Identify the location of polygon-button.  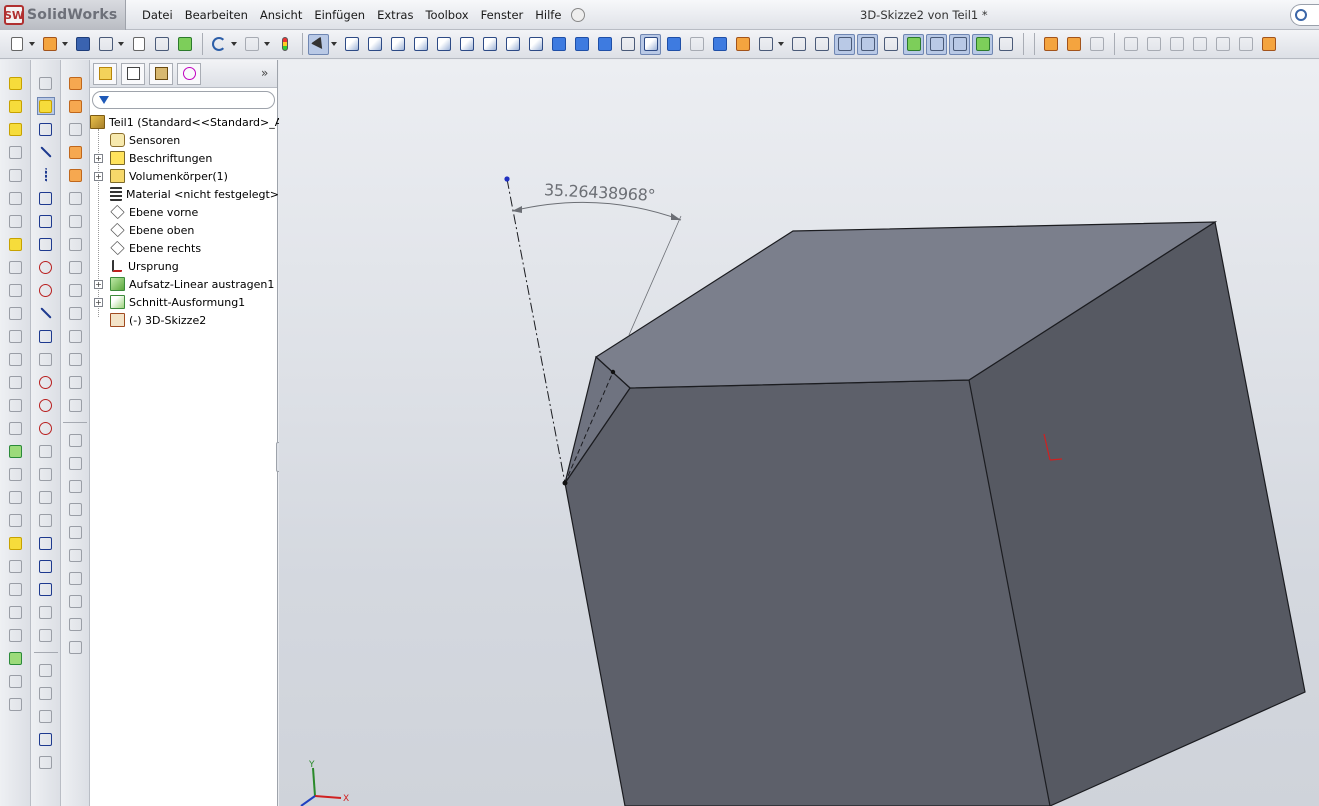
(46, 382).